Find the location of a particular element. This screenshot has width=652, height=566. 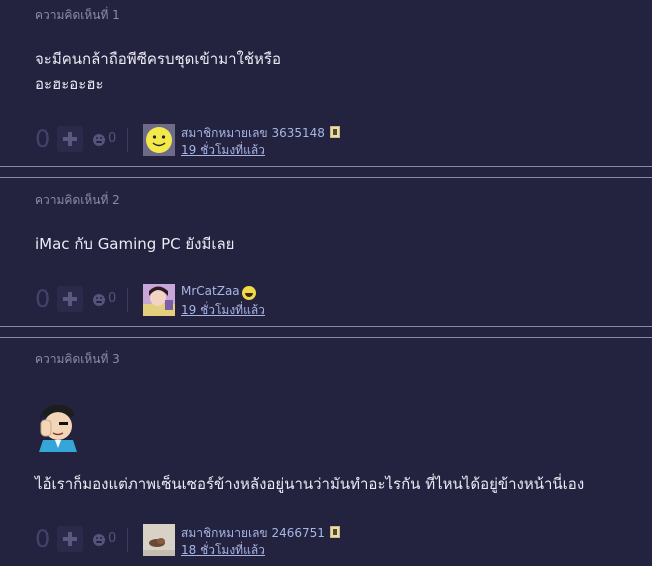

timestamp-link: 18 ชั่วโมงที่แล้ว is located at coordinates (223, 550).